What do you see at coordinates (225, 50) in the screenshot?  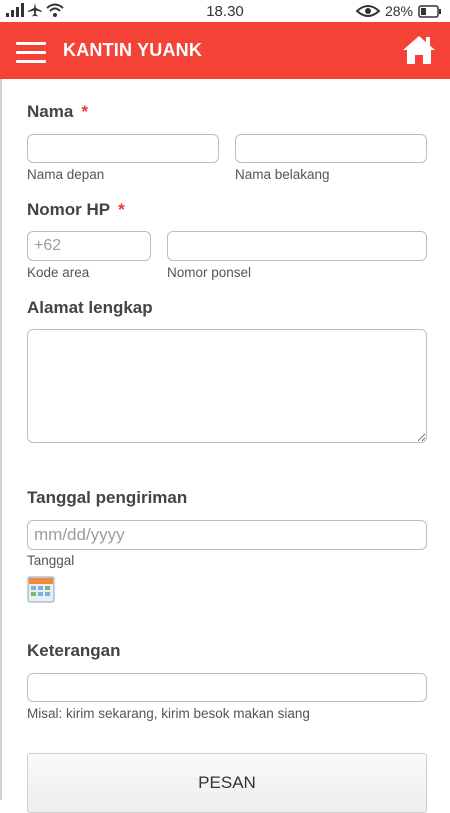 I see `app-bar: KANTIN YUANK` at bounding box center [225, 50].